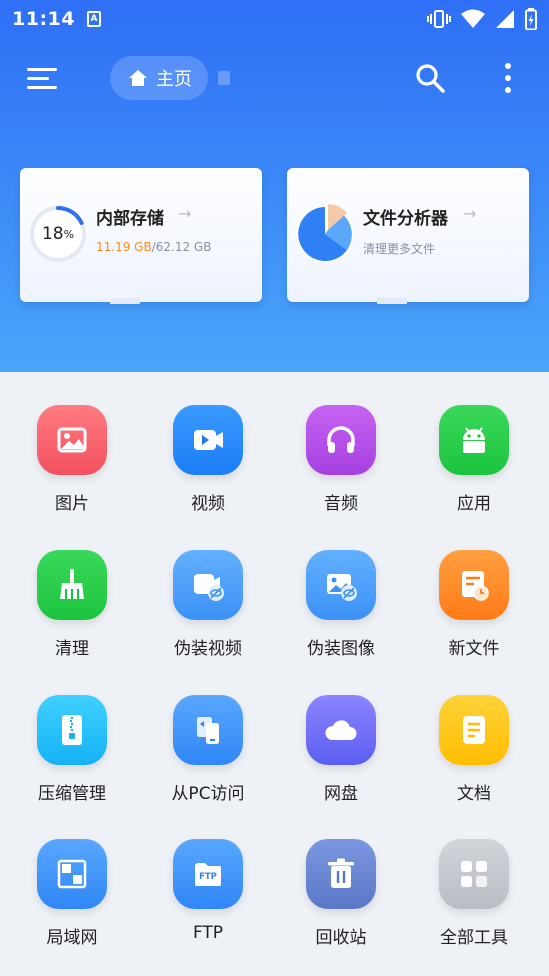 Image resolution: width=549 pixels, height=976 pixels. What do you see at coordinates (72, 649) in the screenshot?
I see `tool-label: 清理` at bounding box center [72, 649].